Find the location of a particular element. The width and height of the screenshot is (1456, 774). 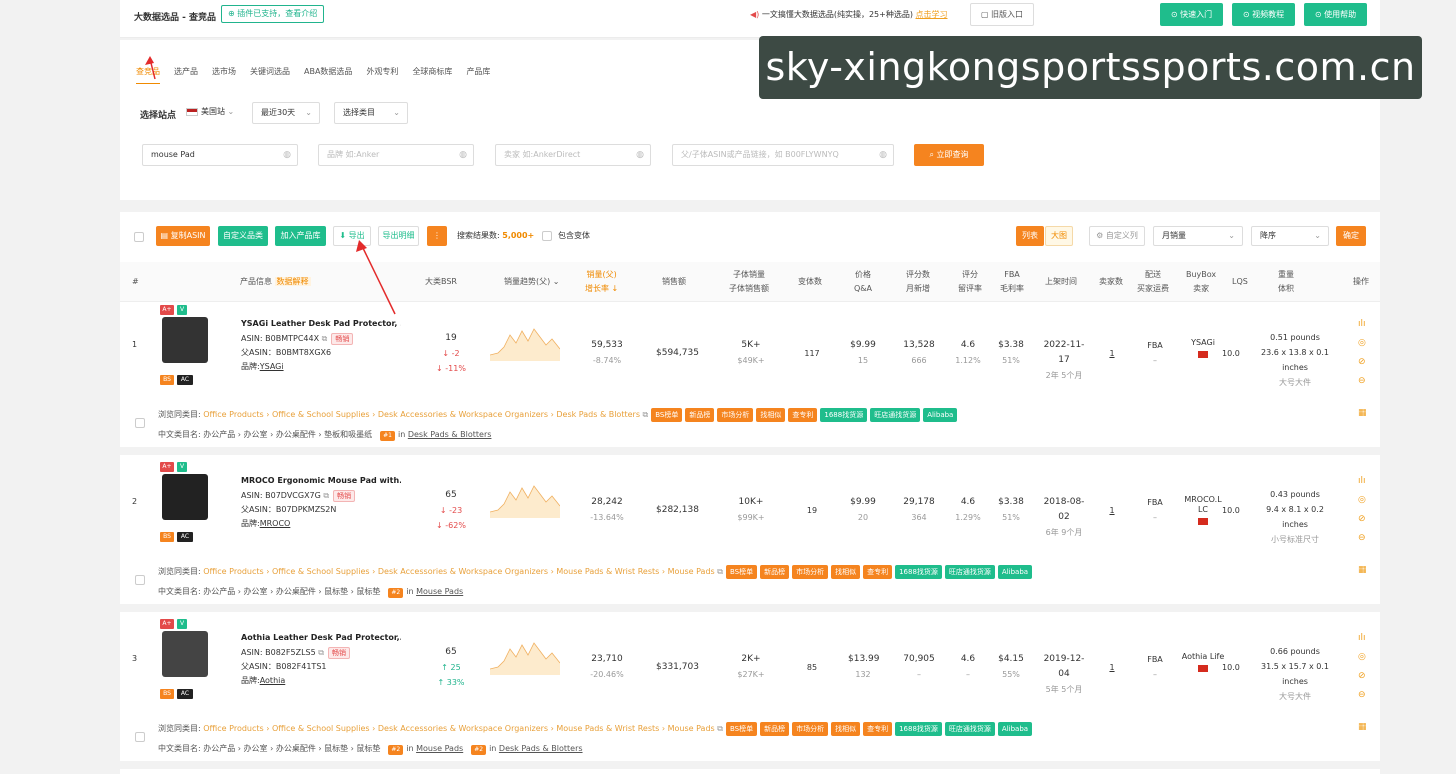

buybox-seller: MROCO.L LC is located at coordinates (1203, 505).